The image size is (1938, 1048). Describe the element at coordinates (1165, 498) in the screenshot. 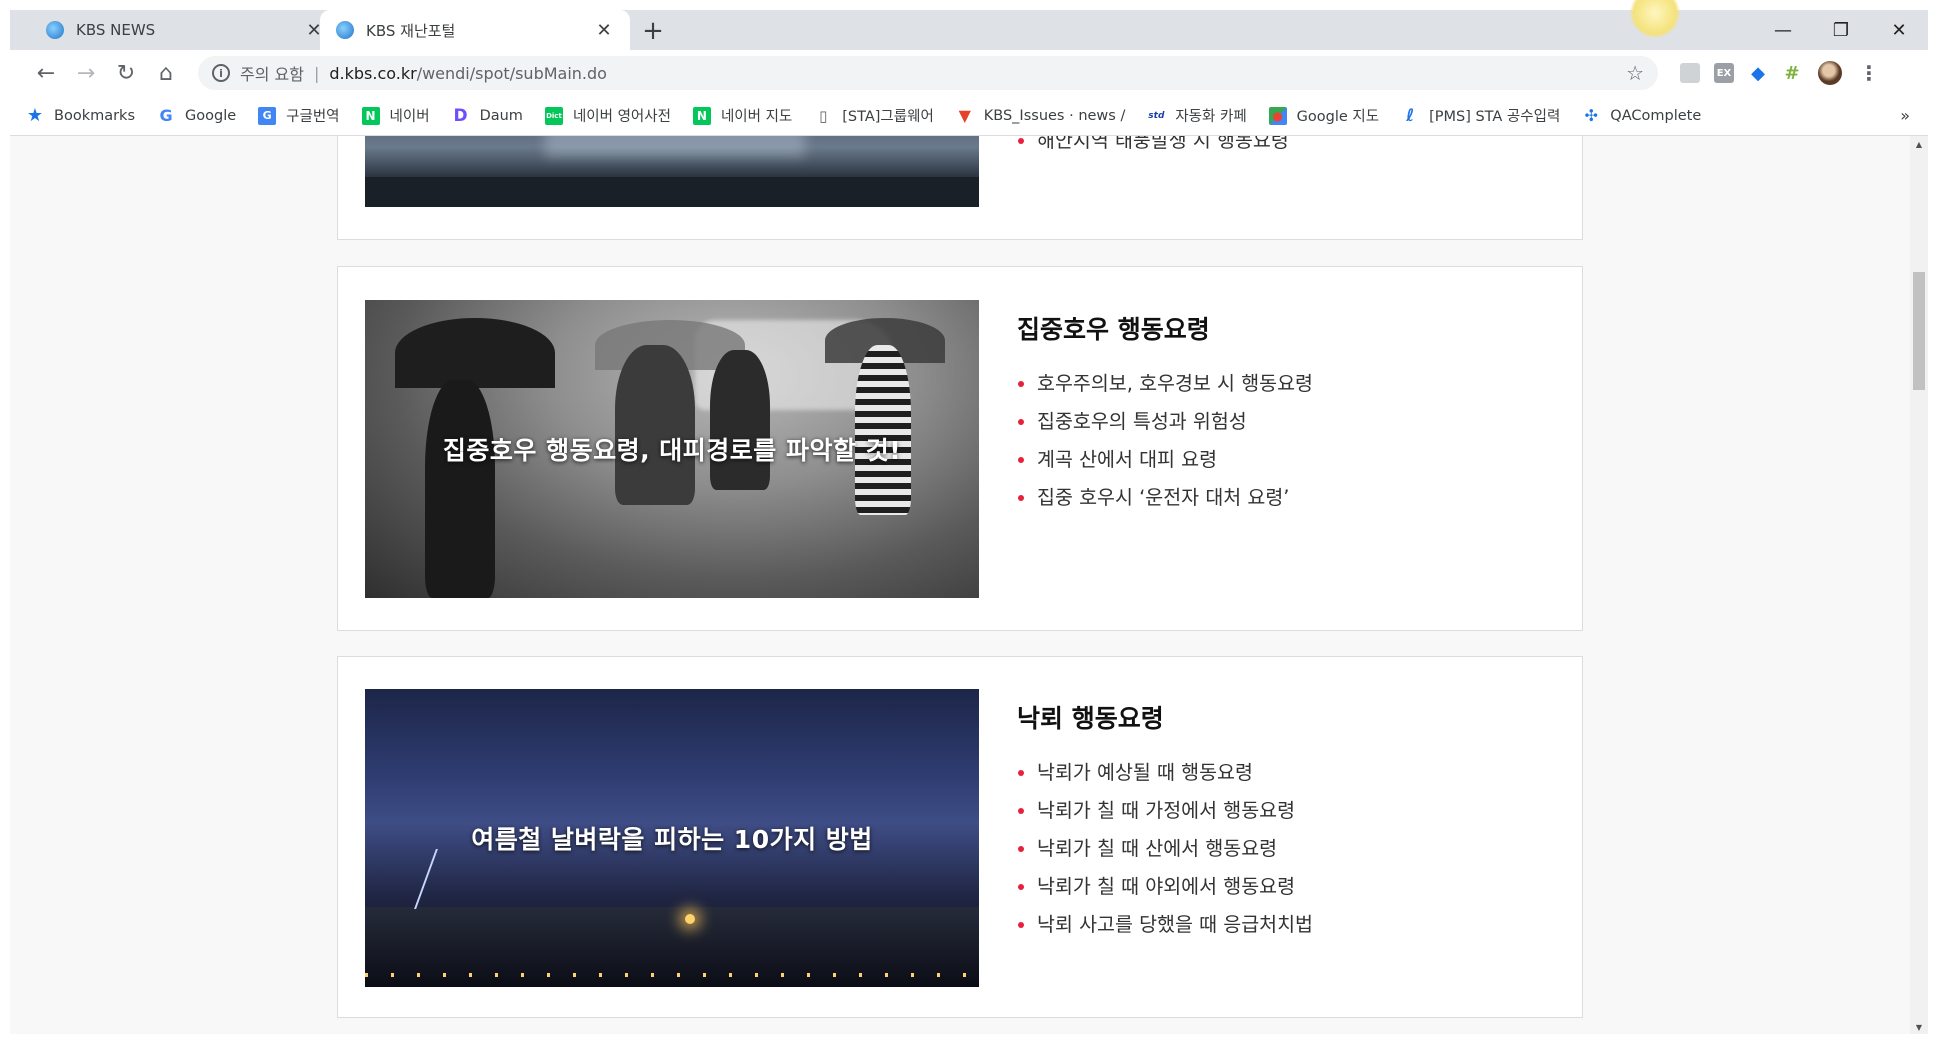

I see `guide-link: 집중 호우시 ‘운전자 대처 요령’` at that location.